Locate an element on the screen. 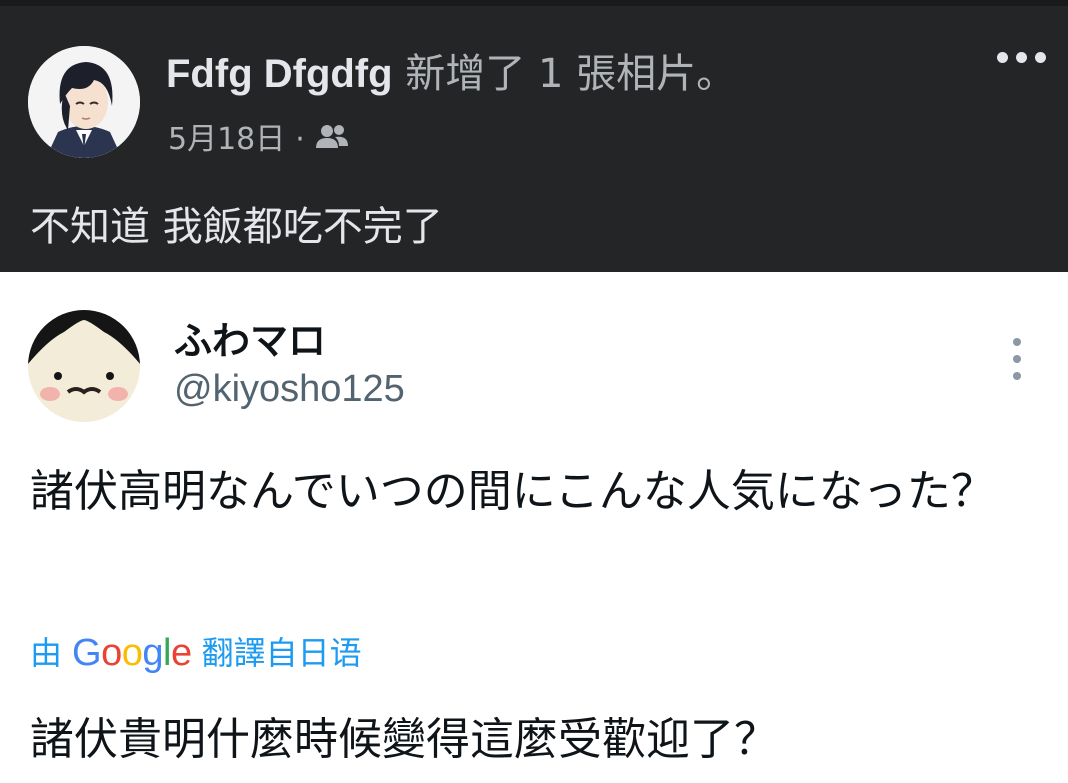 This screenshot has height=783, width=1068. google-logo-letter: g is located at coordinates (152, 653).